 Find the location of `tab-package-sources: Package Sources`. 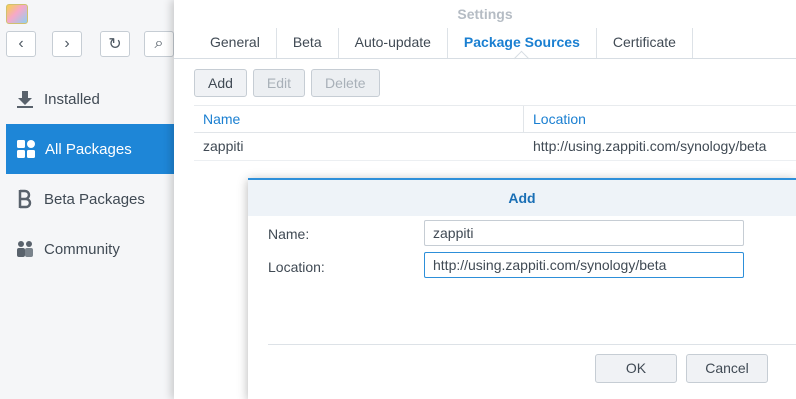

tab-package-sources: Package Sources is located at coordinates (522, 43).